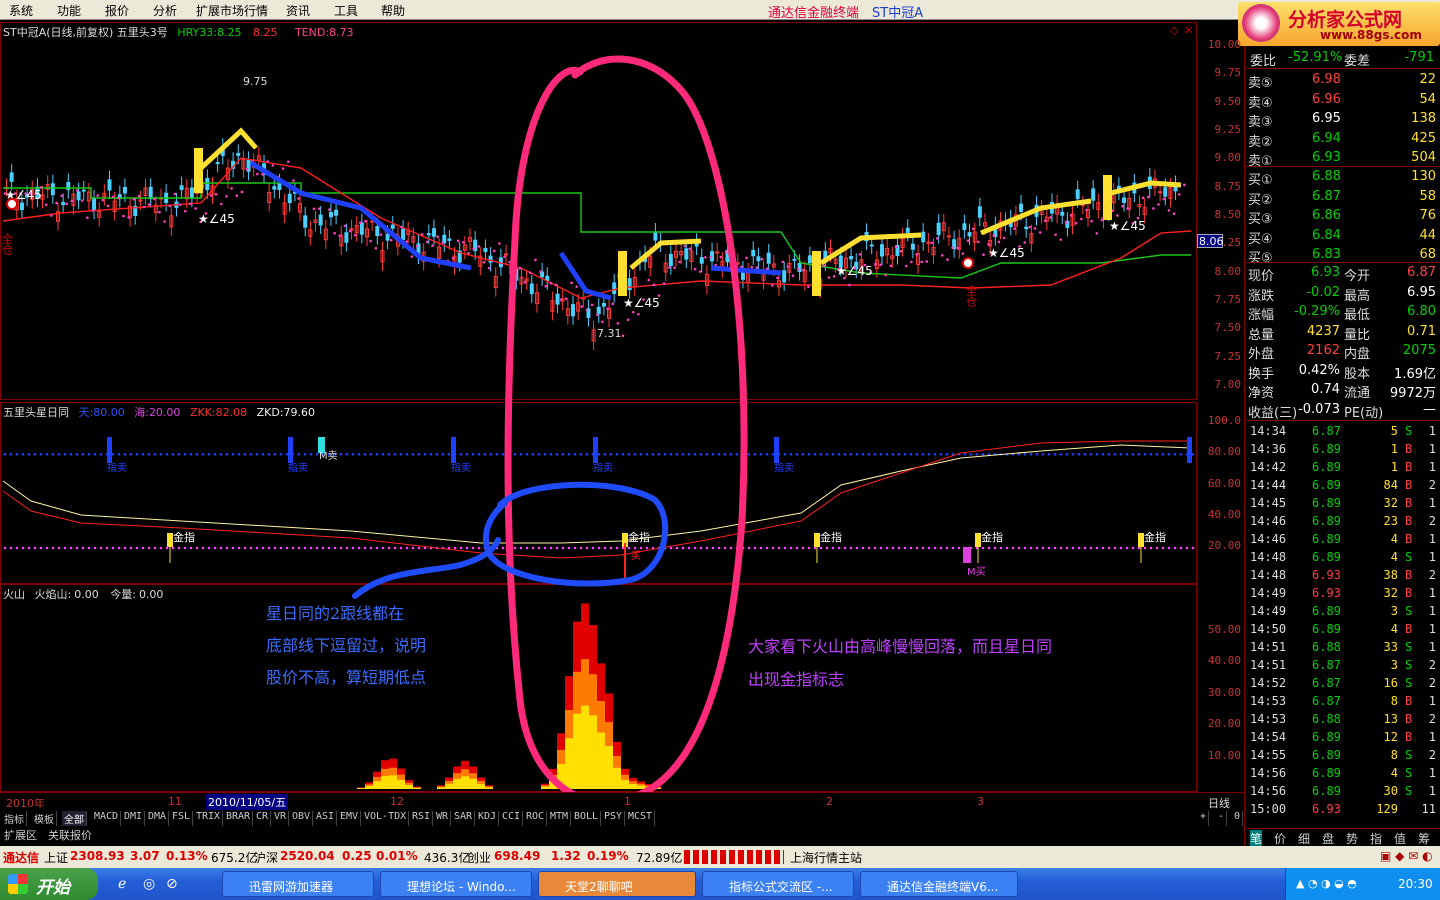 Image resolution: width=1440 pixels, height=900 pixels. I want to click on task-xunlei: 迅雷网游加速器, so click(298, 884).